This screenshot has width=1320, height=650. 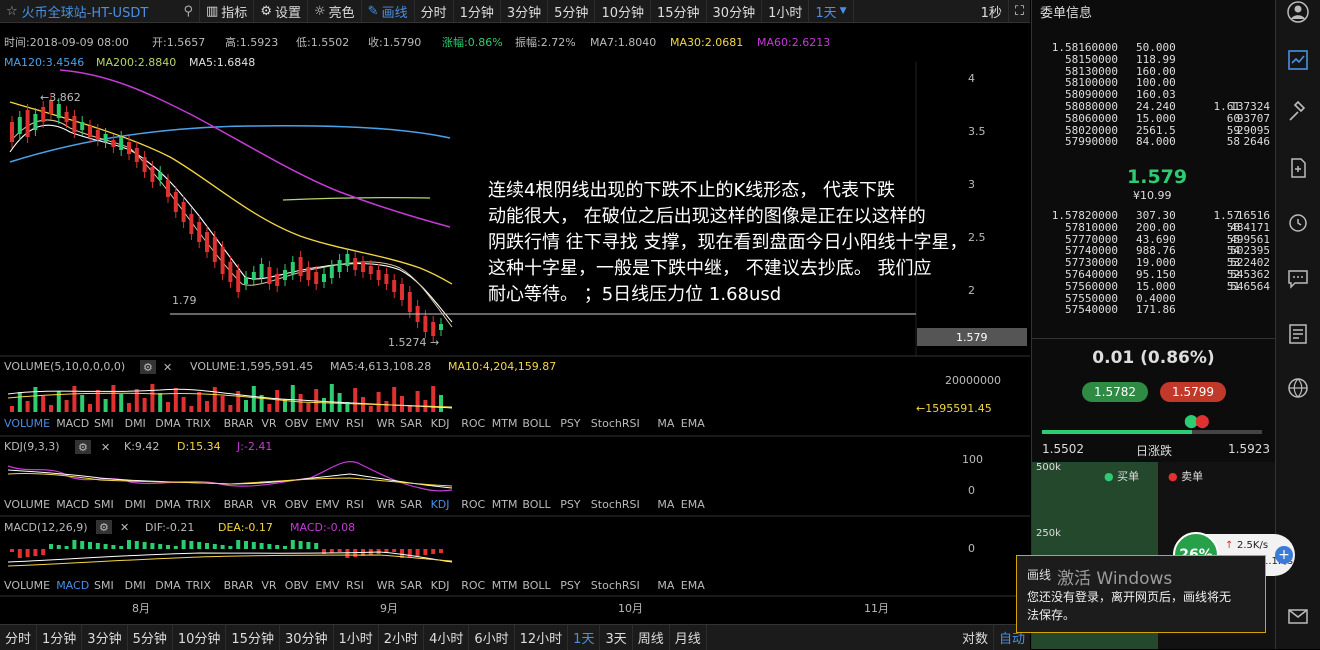 What do you see at coordinates (525, 11) in the screenshot?
I see `interval-tab-2: 3分钟` at bounding box center [525, 11].